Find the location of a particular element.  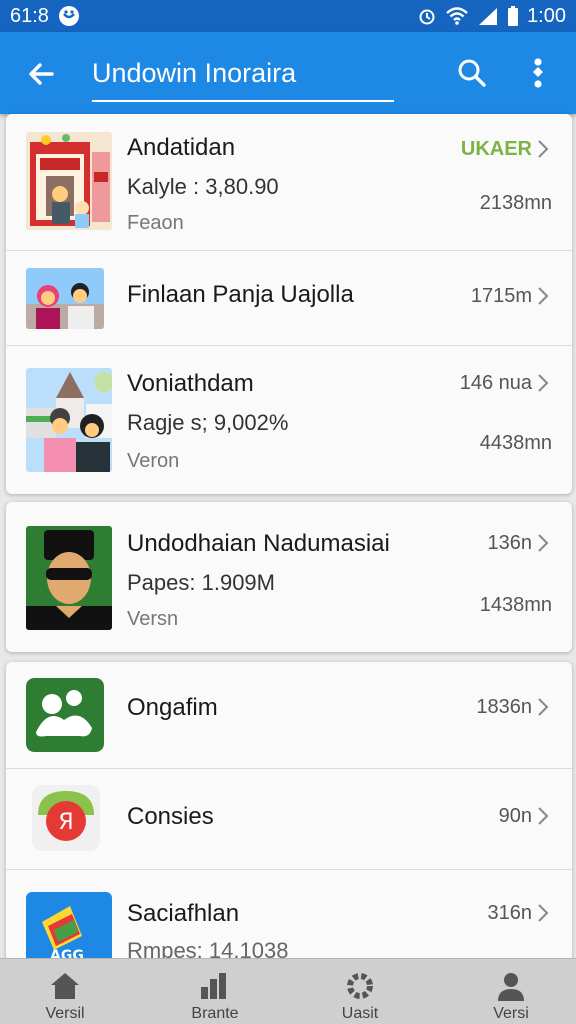

status-bar: 61:8 1:00 is located at coordinates (288, 16).